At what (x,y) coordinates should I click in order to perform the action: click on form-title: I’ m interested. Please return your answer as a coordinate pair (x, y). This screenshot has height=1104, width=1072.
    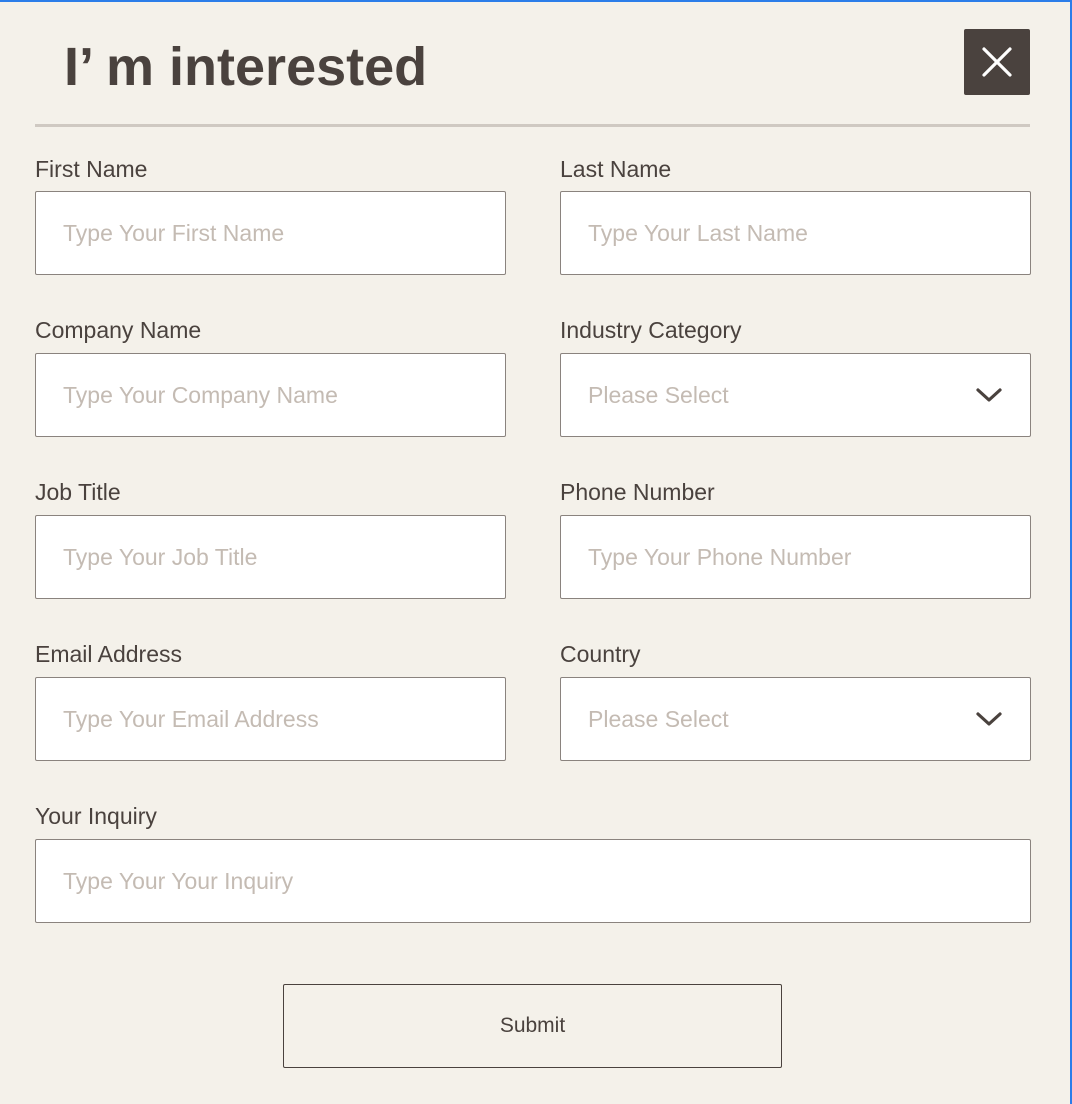
    Looking at the image, I should click on (246, 67).